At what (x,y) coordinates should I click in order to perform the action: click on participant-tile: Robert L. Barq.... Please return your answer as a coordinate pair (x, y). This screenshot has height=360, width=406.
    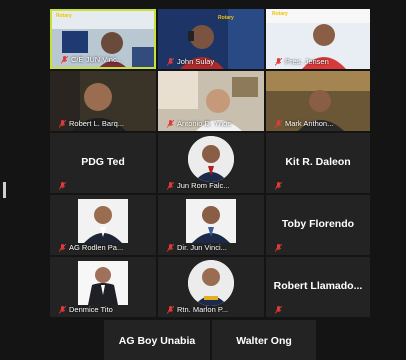
    Looking at the image, I should click on (103, 101).